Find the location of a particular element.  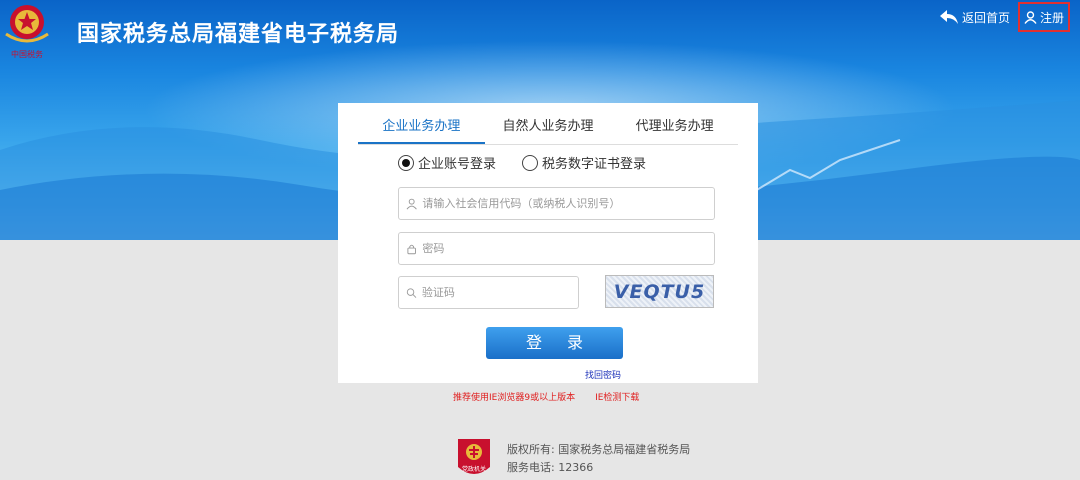

radio-selected-icon is located at coordinates (406, 162).